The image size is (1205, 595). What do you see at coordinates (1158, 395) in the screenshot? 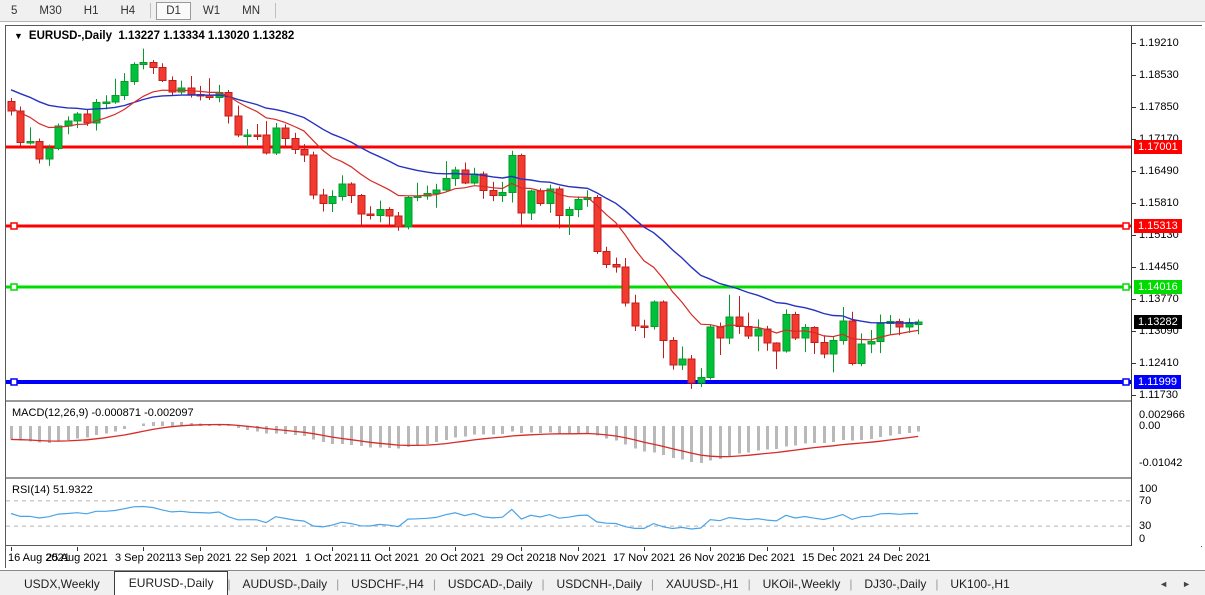
I see `price-tick-label: 1.11730` at bounding box center [1158, 395].